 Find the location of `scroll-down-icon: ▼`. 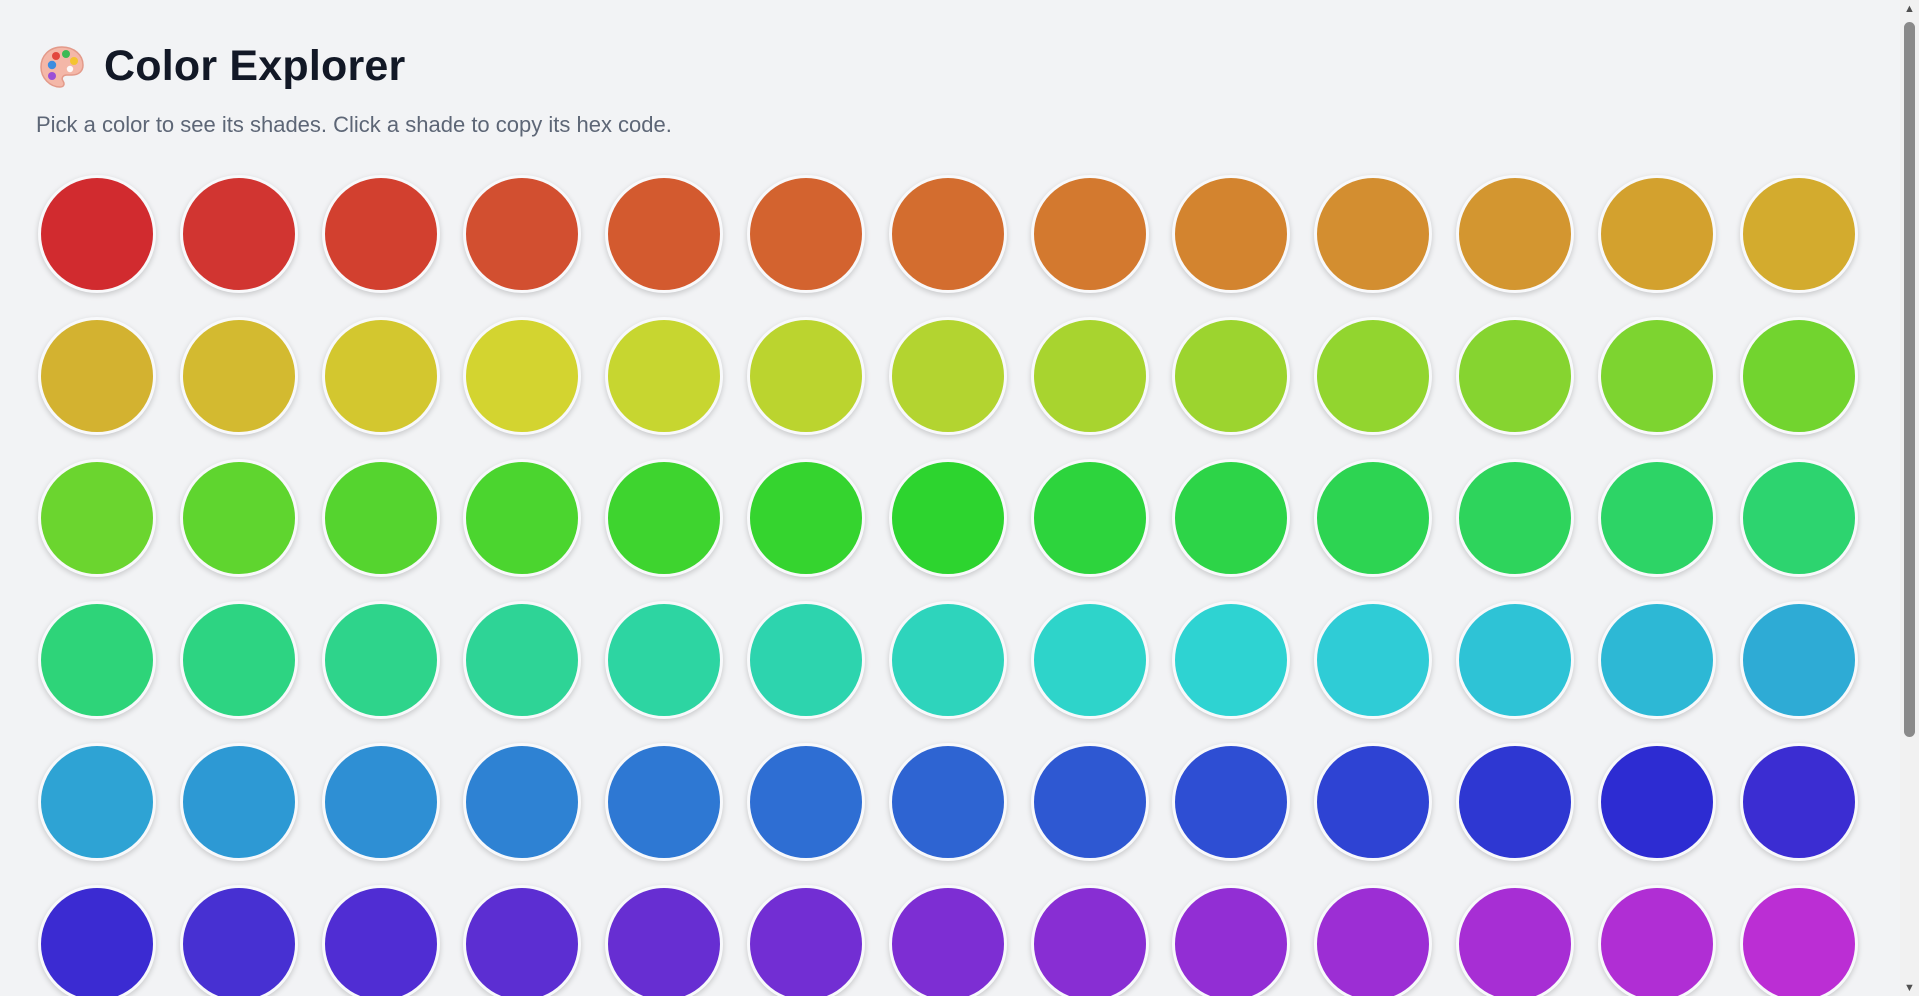

scroll-down-icon: ▼ is located at coordinates (1909, 987).